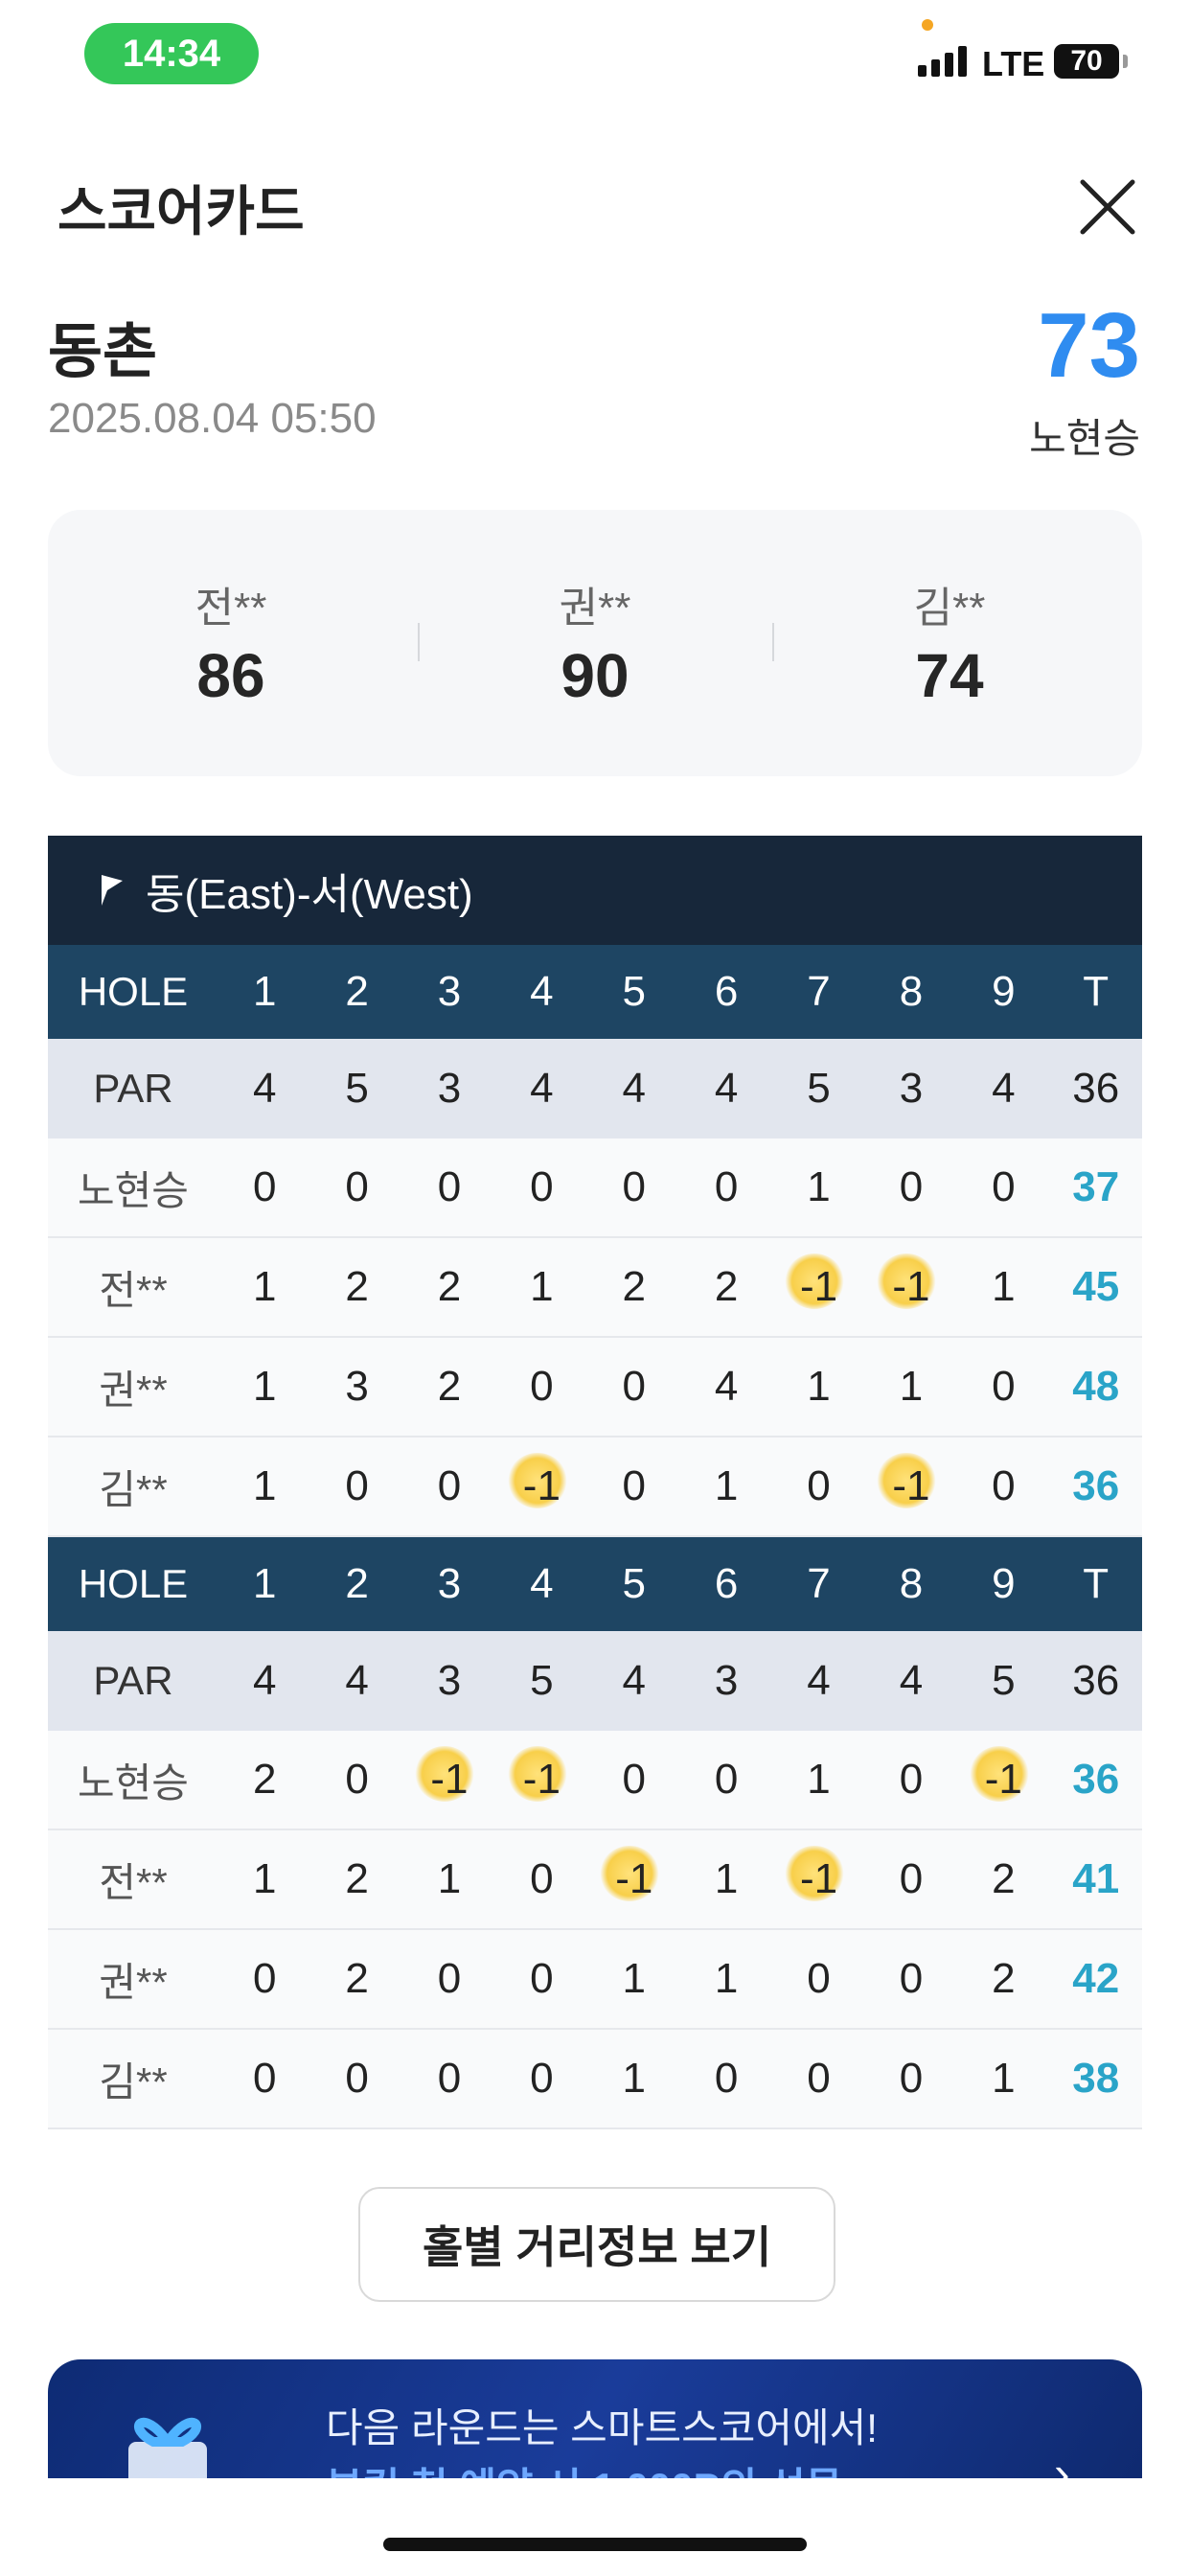  I want to click on player-name: 전**, so click(133, 1882).